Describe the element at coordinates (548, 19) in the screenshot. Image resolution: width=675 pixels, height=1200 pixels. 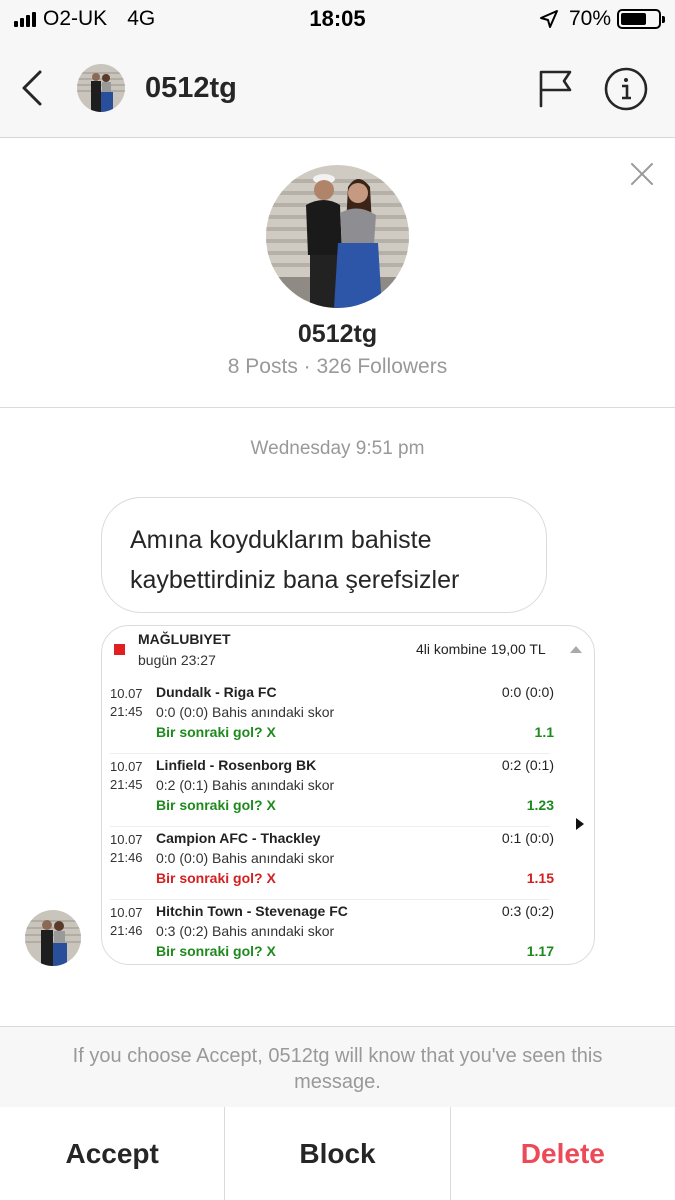
I see `location-arrow-icon` at that location.